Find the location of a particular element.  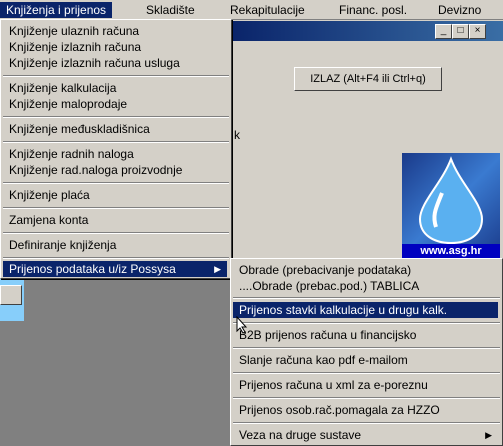

menu-item-radni-nalozi: Knjiženje radnih naloga is located at coordinates (114, 154).